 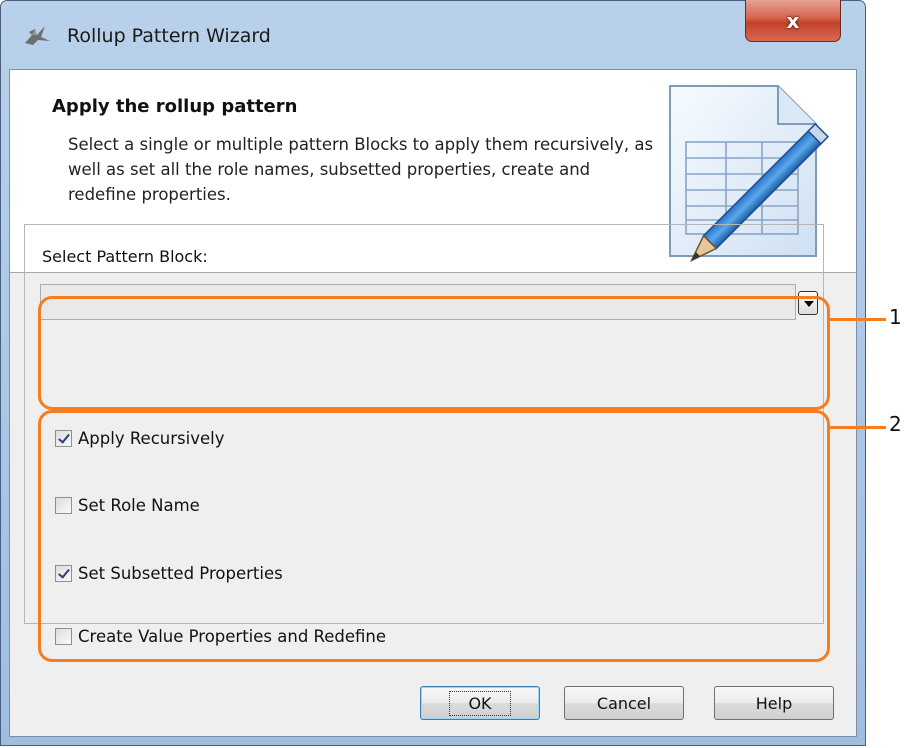 What do you see at coordinates (895, 424) in the screenshot?
I see `callout-number-2: 2` at bounding box center [895, 424].